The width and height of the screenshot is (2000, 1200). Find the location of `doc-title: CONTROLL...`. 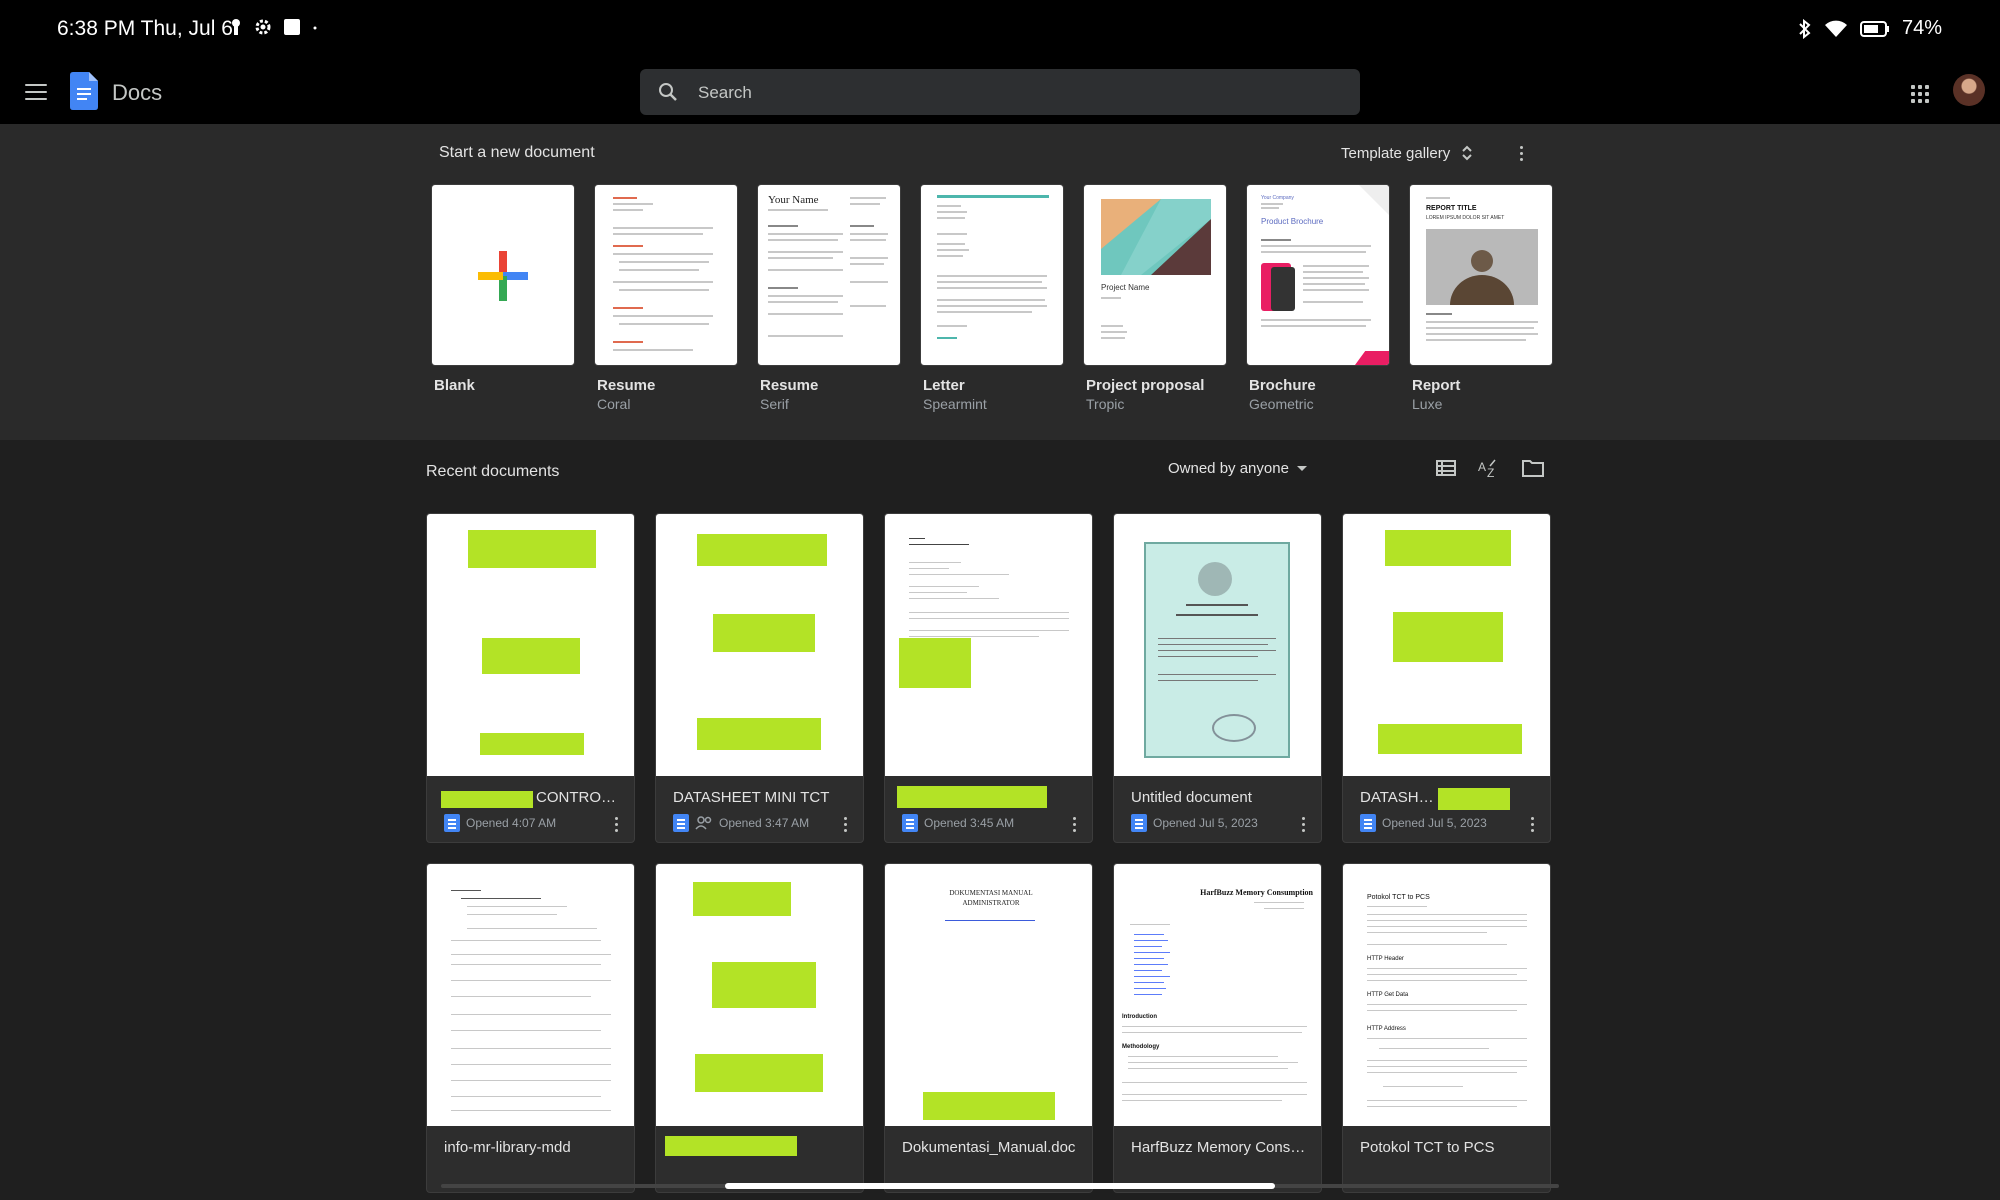

doc-title: CONTROLL... is located at coordinates (578, 797).